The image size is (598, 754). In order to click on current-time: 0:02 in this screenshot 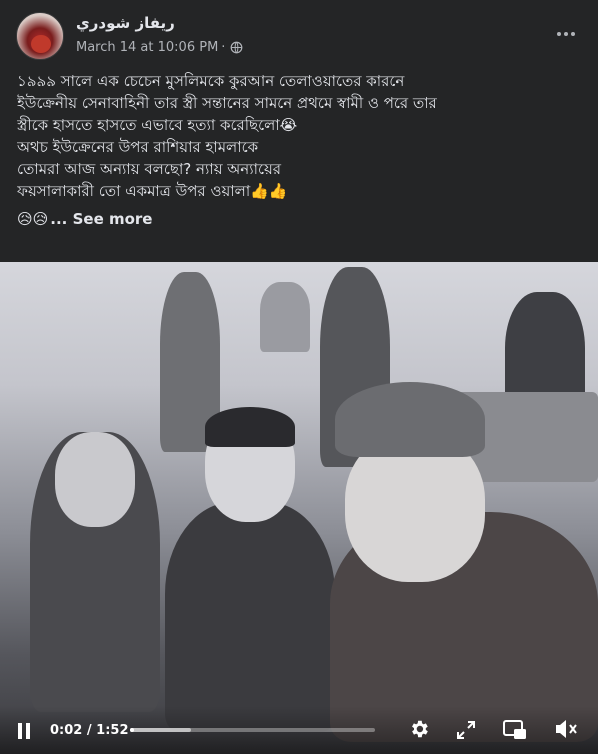, I will do `click(66, 730)`.